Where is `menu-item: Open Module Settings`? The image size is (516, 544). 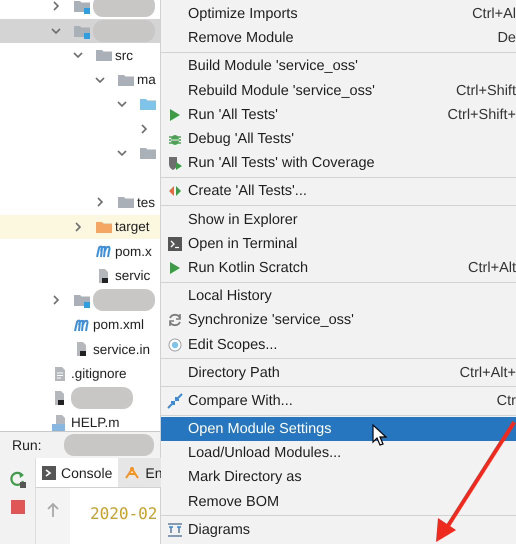 menu-item: Open Module Settings is located at coordinates (338, 429).